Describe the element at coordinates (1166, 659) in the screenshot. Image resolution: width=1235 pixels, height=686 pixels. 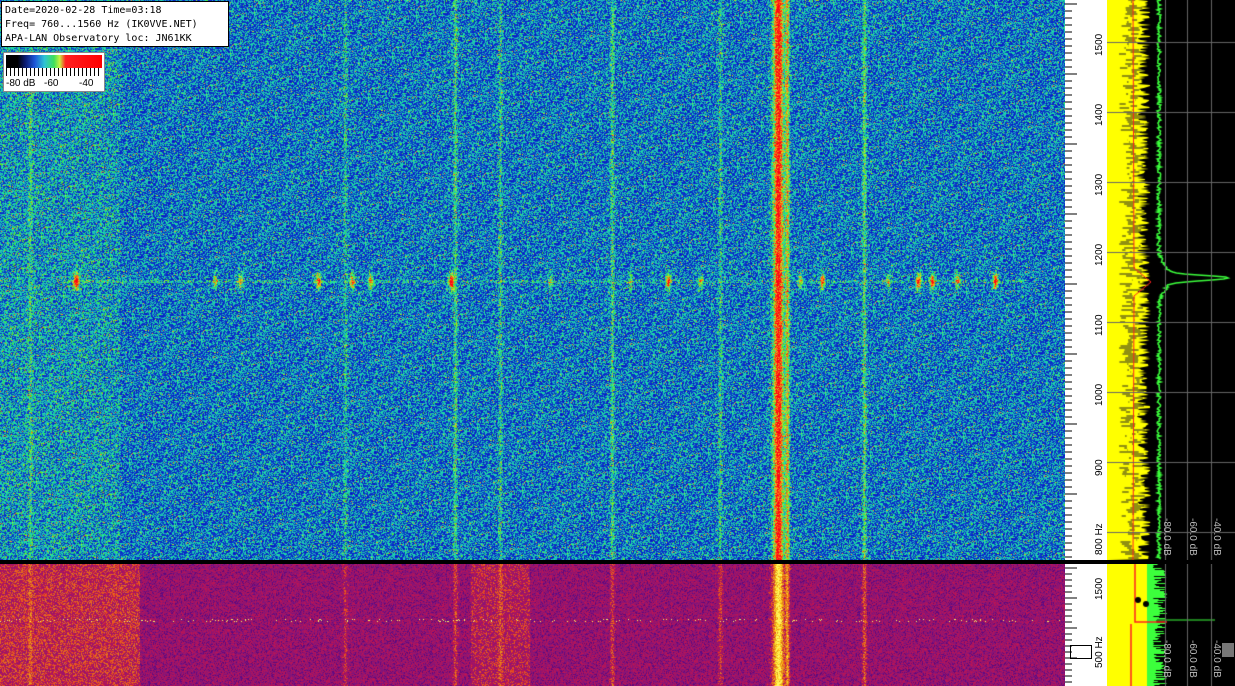
I see `db-tick-label-bottom: -80.0 dB` at that location.